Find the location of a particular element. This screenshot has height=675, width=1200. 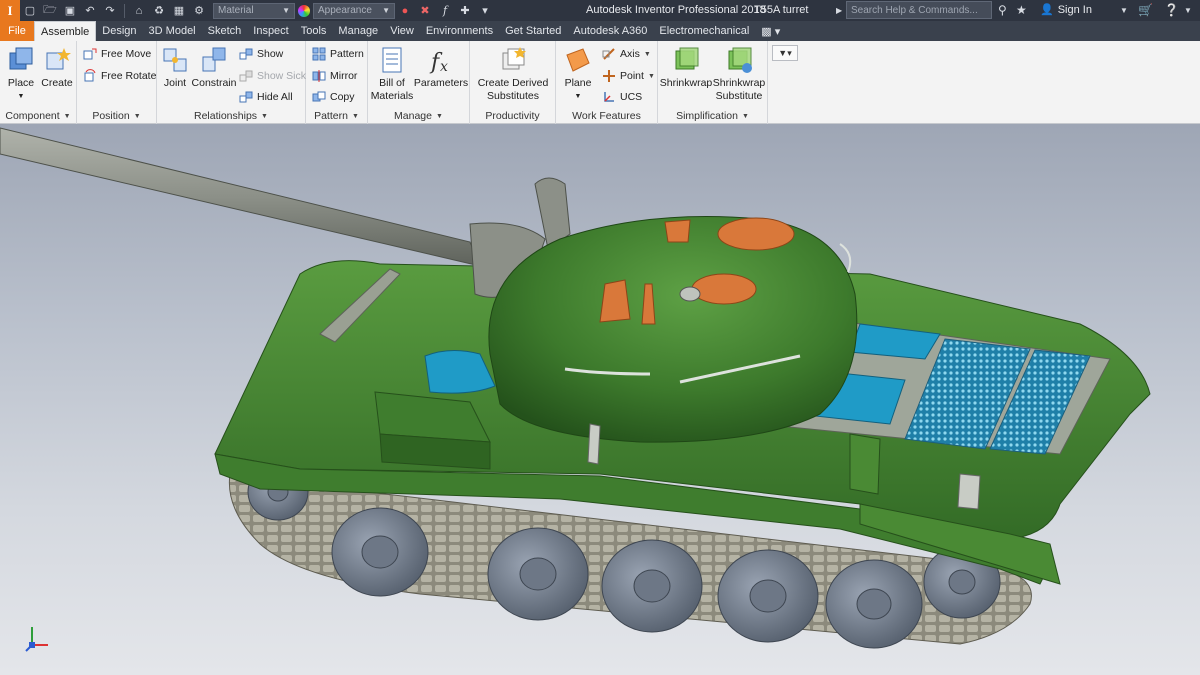

panel-label-position: Position ▼ is located at coordinates (116, 116).